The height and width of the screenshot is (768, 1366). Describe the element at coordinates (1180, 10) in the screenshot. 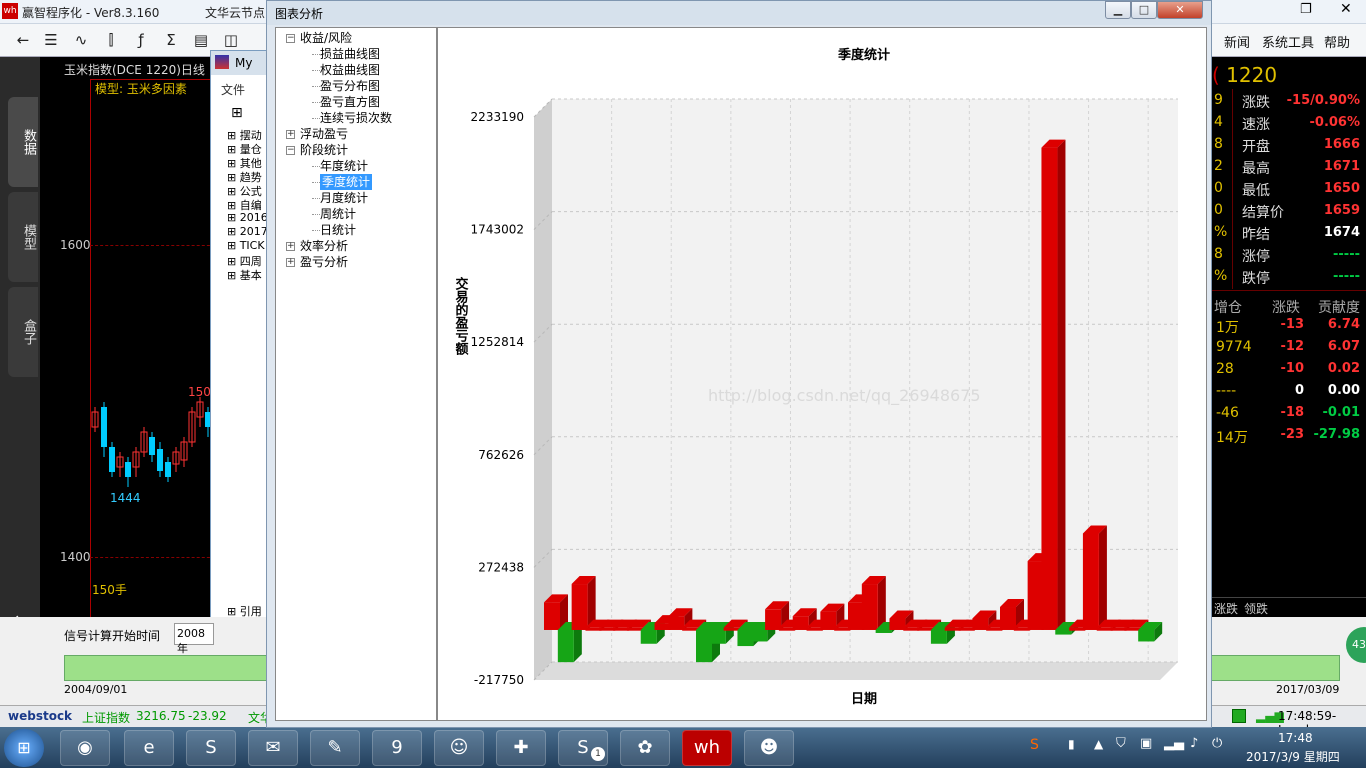

I see `close-button: ✕` at that location.